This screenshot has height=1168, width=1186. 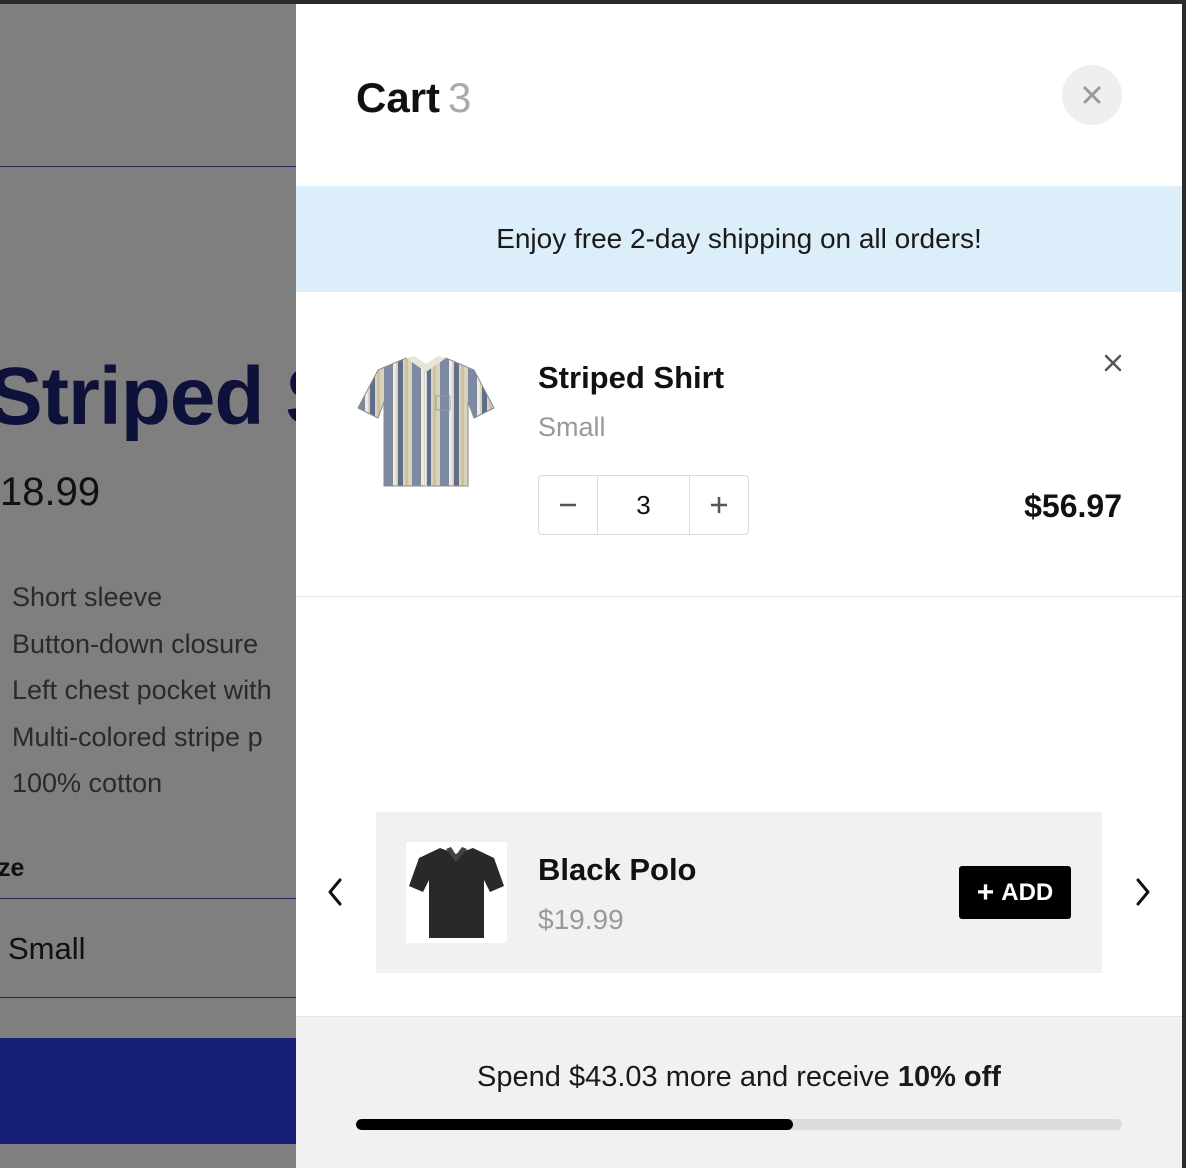 What do you see at coordinates (398, 97) in the screenshot?
I see `cart-title-text: Cart` at bounding box center [398, 97].